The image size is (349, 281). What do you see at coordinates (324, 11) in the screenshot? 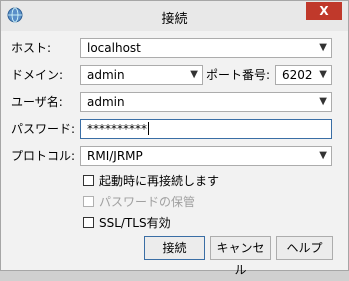
I see `close-button: X` at bounding box center [324, 11].